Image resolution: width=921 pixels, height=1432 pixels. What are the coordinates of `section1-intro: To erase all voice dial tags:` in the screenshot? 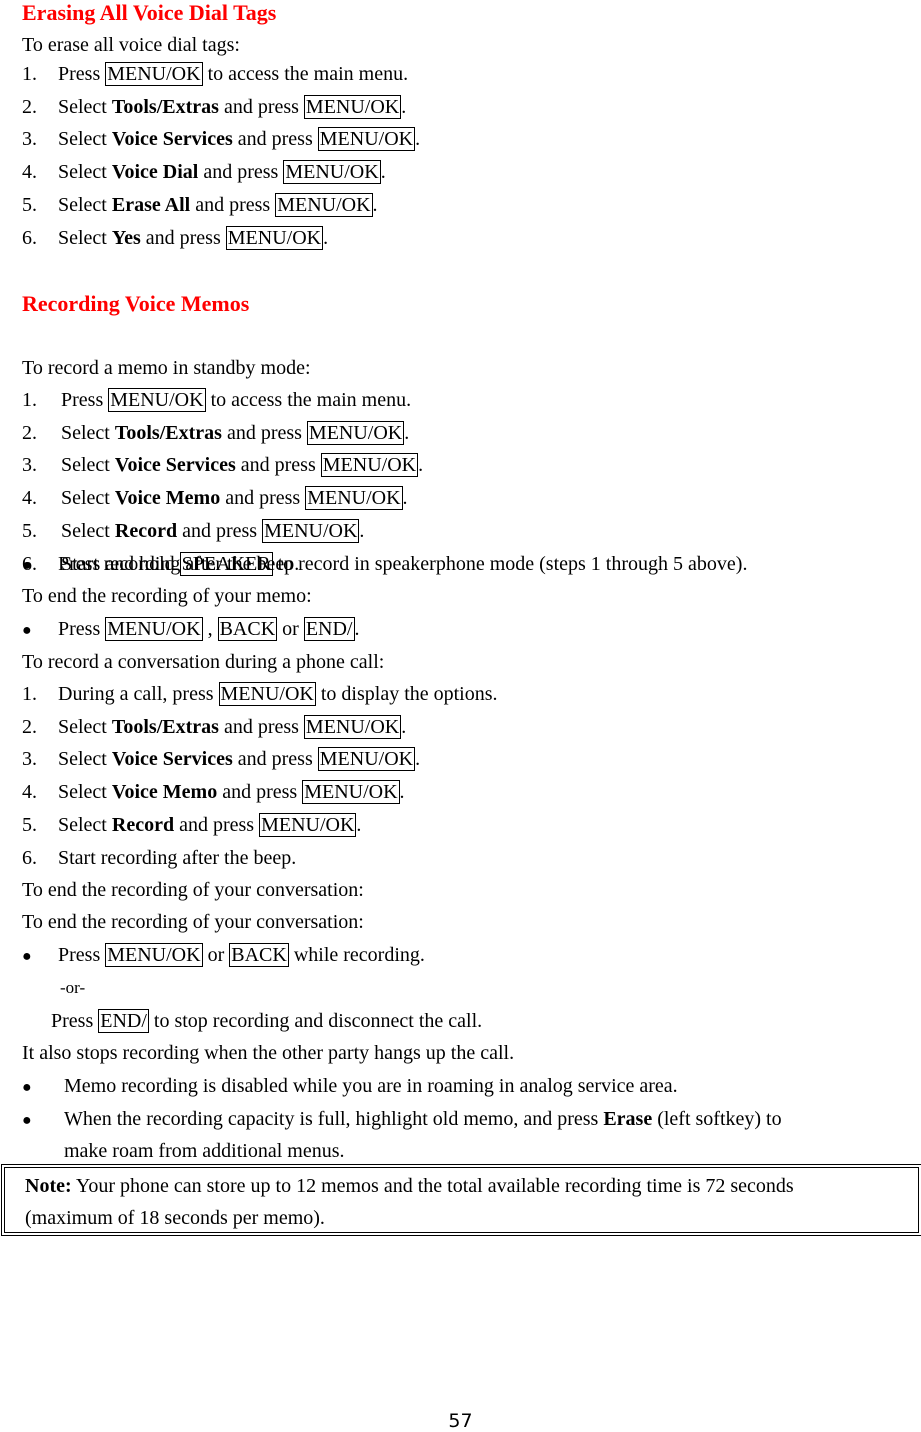 It's located at (131, 45).